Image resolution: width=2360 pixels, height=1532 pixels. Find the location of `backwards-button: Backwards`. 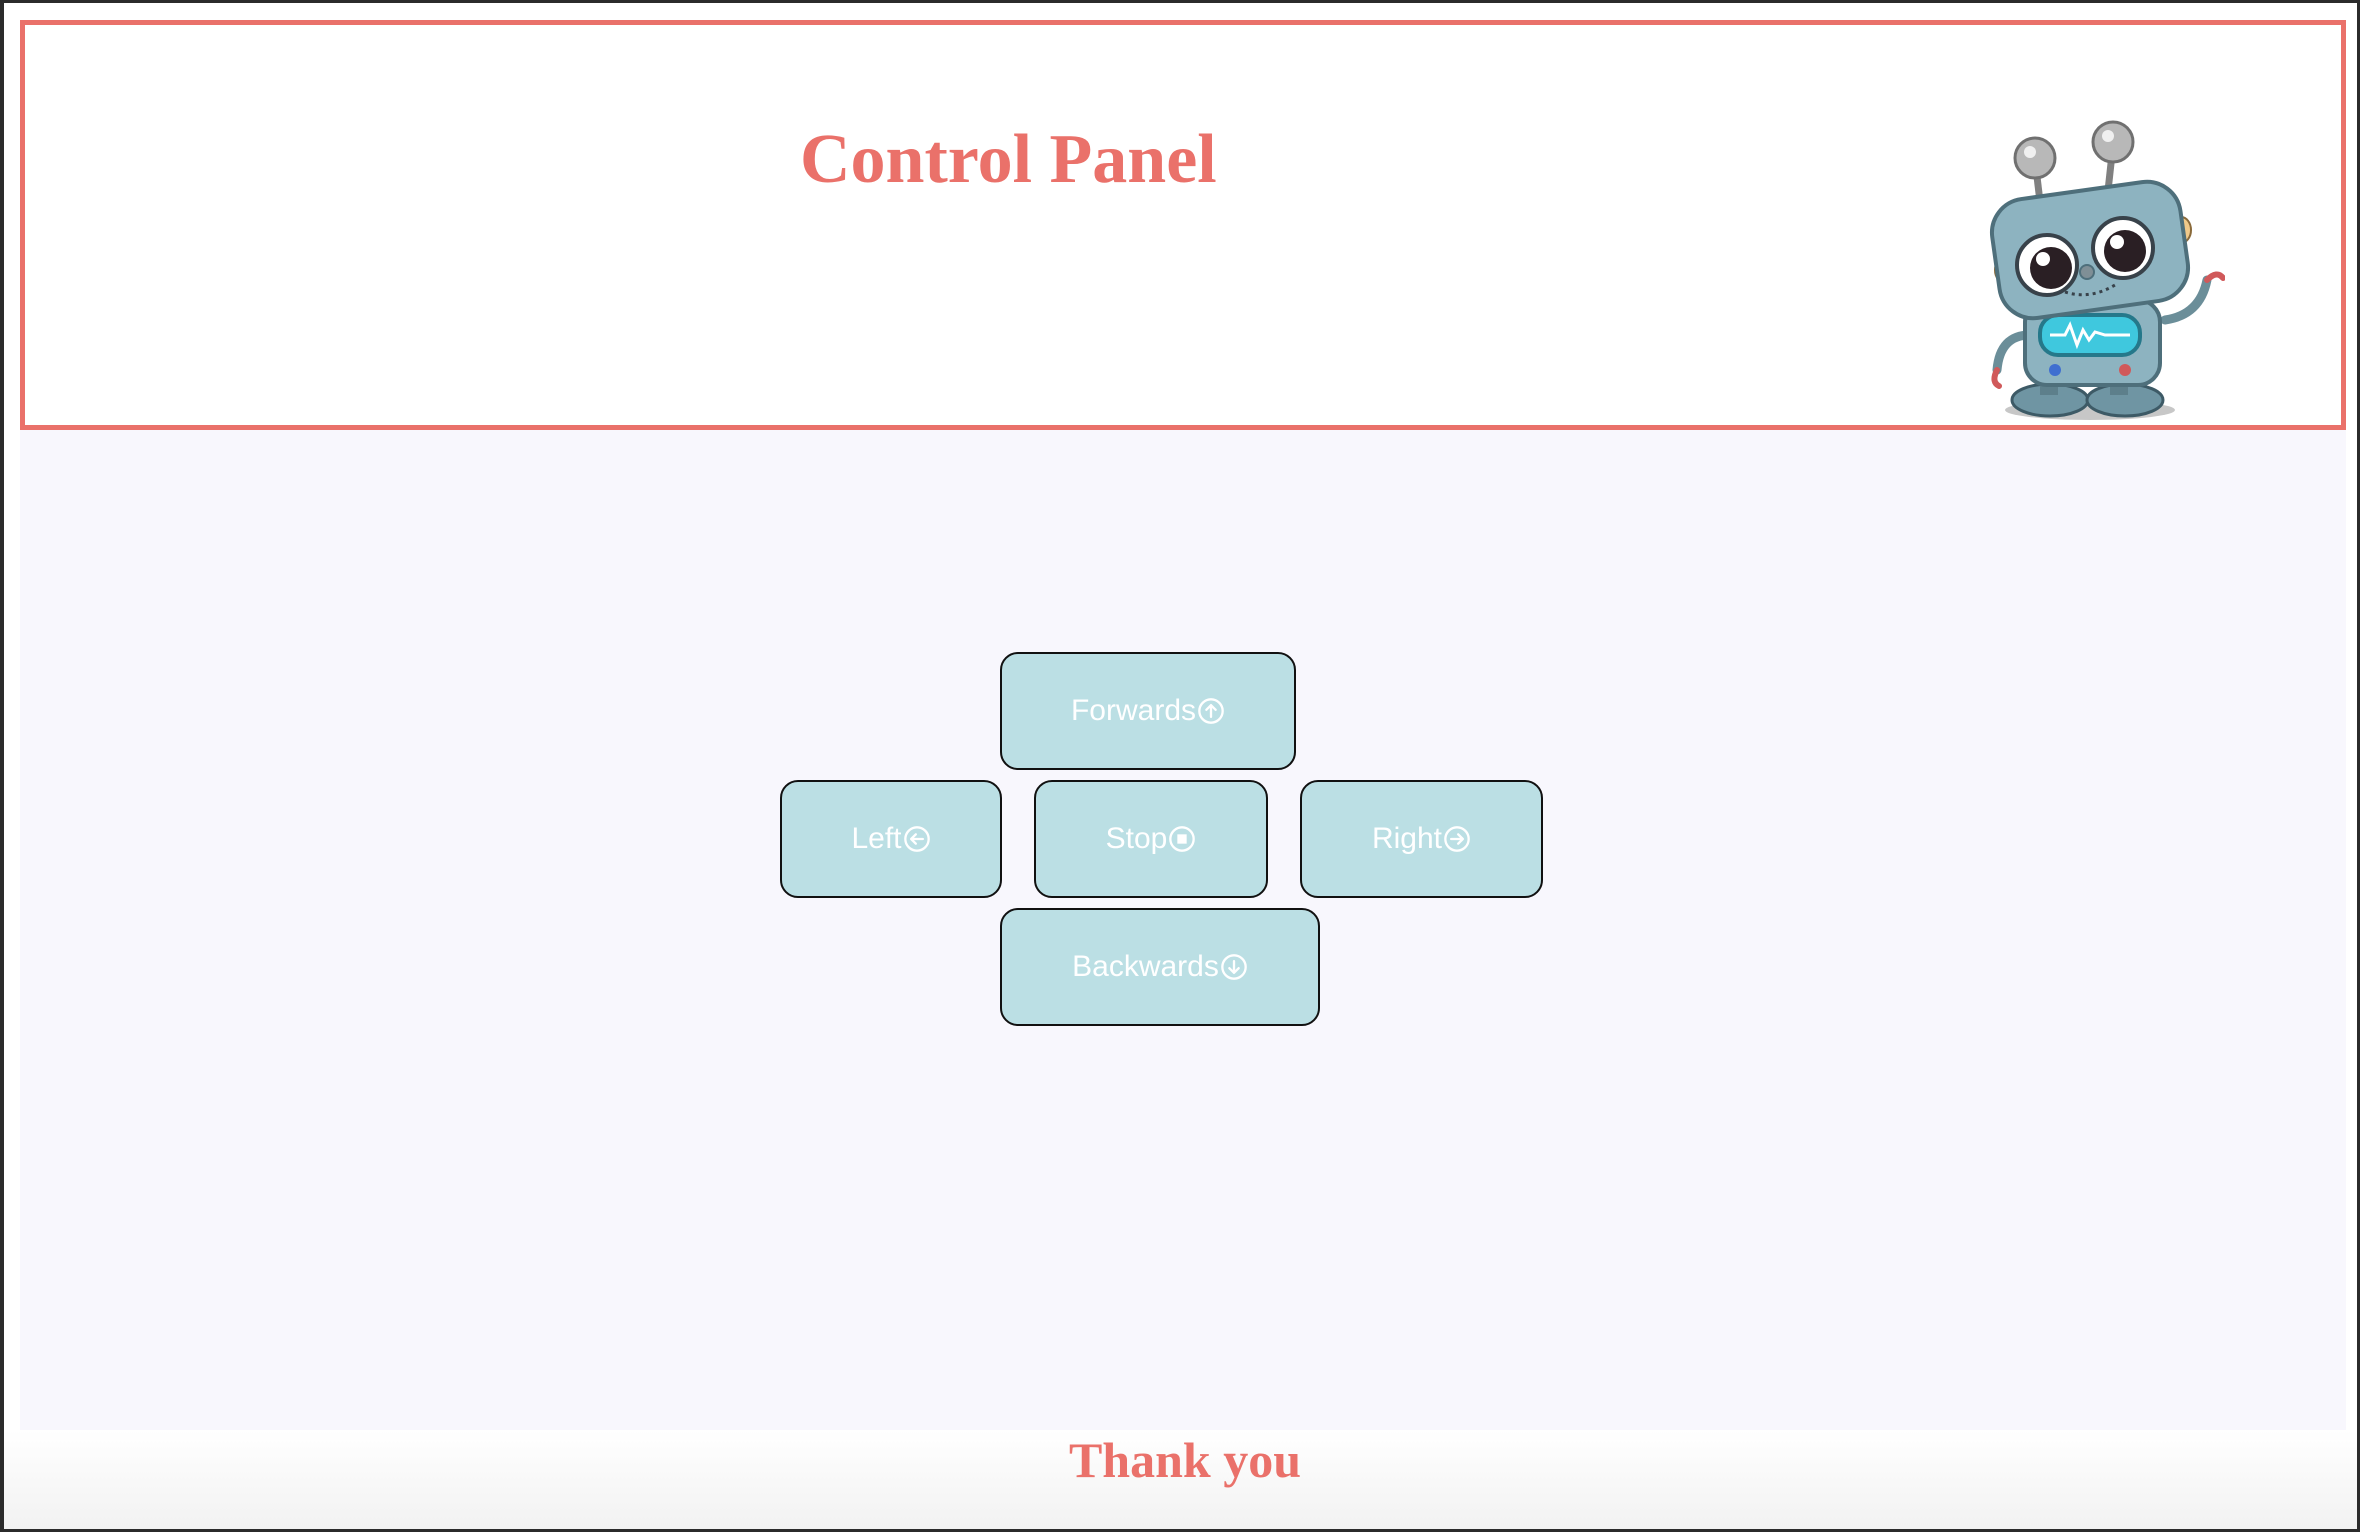

backwards-button: Backwards is located at coordinates (1160, 967).